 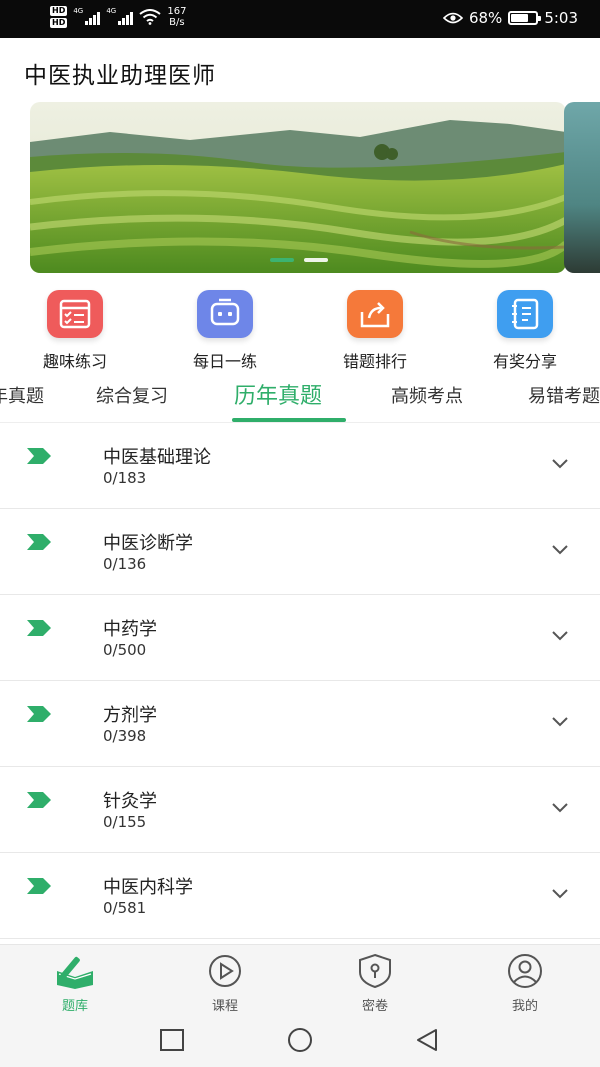 I want to click on shield-lock-icon, so click(x=375, y=971).